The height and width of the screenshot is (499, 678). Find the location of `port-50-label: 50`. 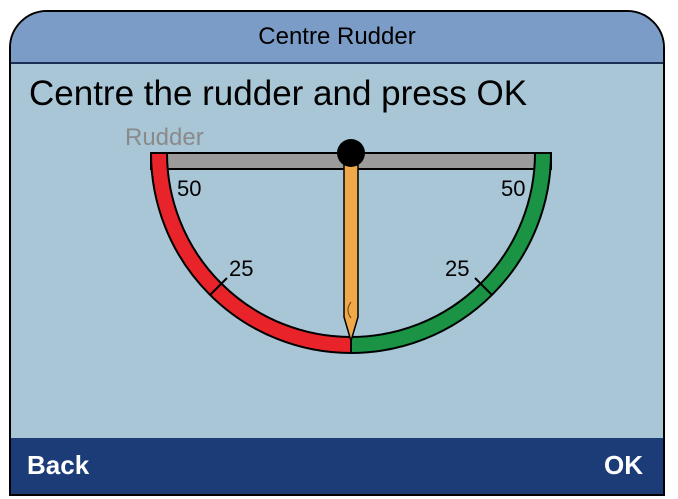

port-50-label: 50 is located at coordinates (189, 188).